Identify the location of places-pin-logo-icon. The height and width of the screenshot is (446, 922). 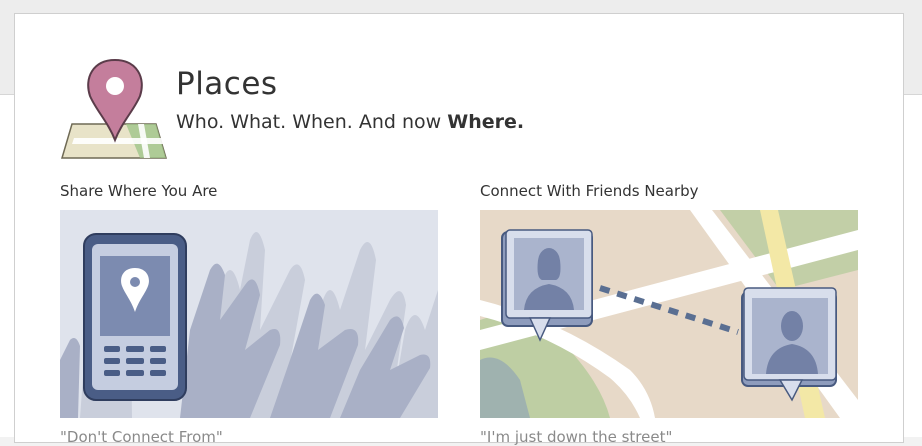
(115, 111).